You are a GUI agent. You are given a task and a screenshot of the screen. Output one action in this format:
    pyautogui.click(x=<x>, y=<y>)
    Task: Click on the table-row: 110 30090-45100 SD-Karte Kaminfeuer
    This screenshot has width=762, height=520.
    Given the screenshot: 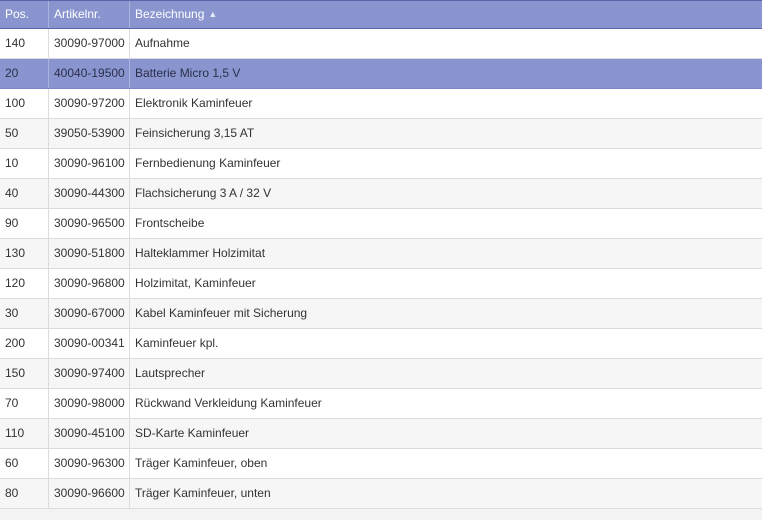 What is the action you would take?
    pyautogui.click(x=381, y=434)
    